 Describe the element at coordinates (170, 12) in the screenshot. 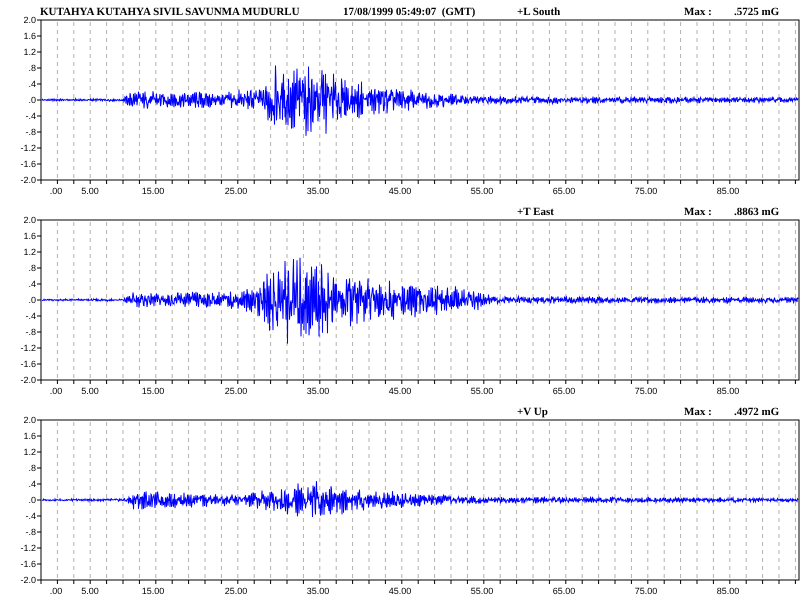

I see `station-title: KUTAHYA KUTAHYA SIVIL SAVUNMA MUDURLU` at that location.